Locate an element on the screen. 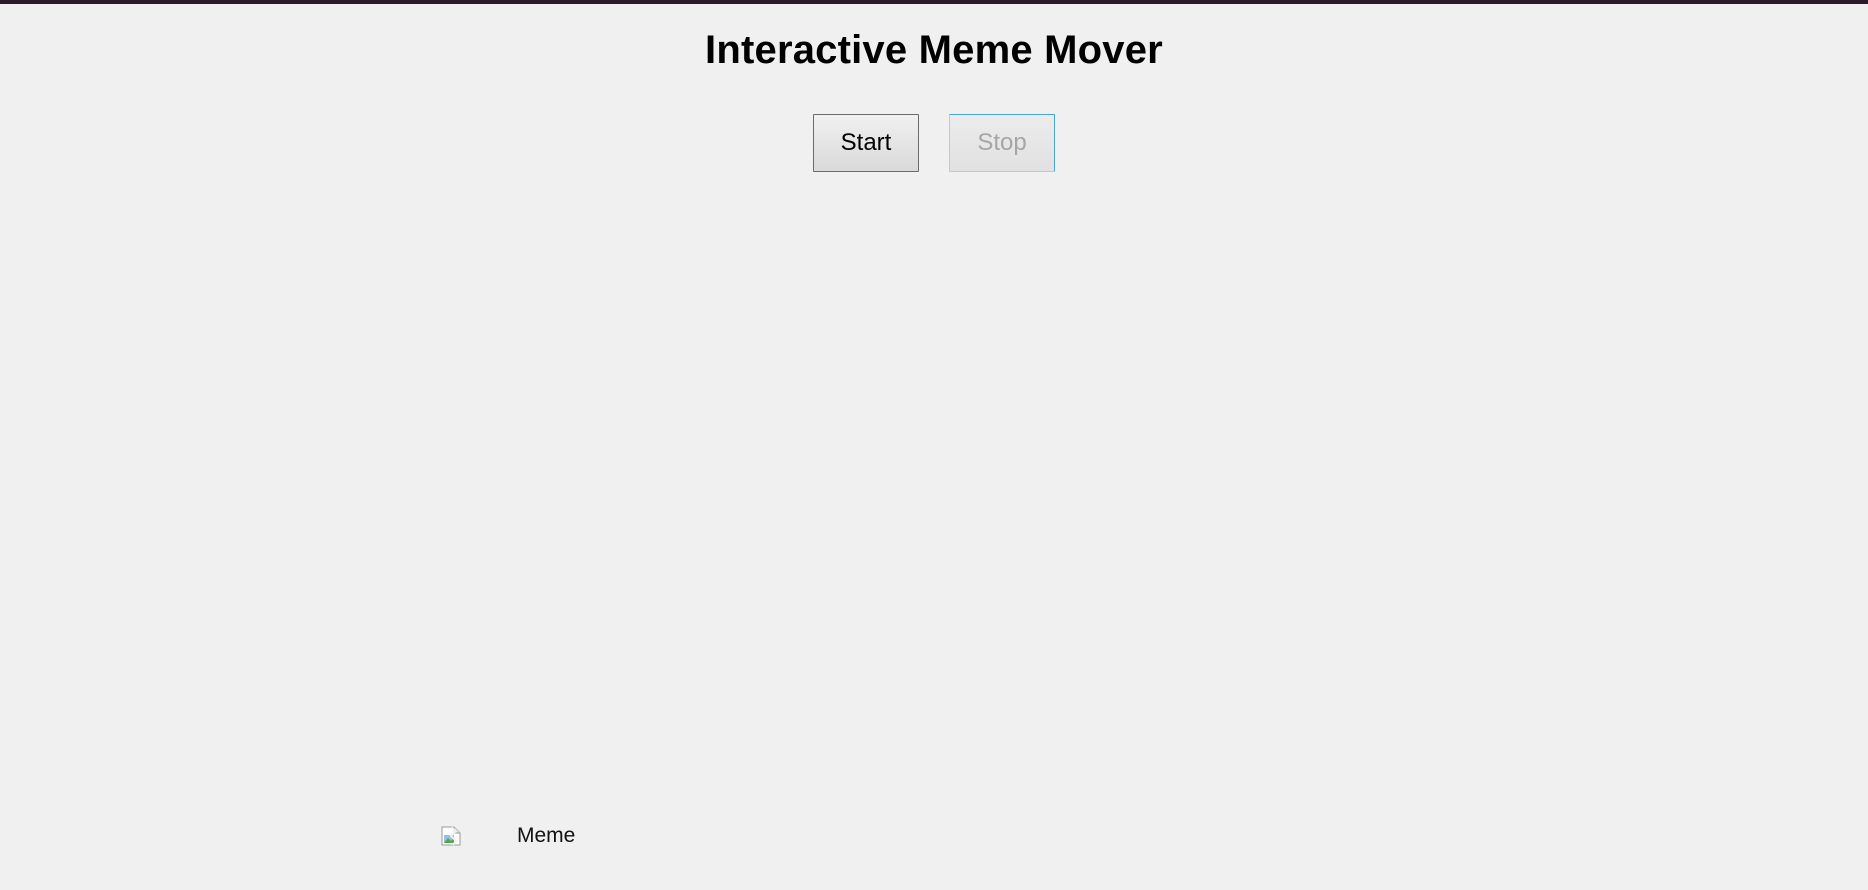 This screenshot has width=1868, height=890. meme-image: Meme is located at coordinates (508, 836).